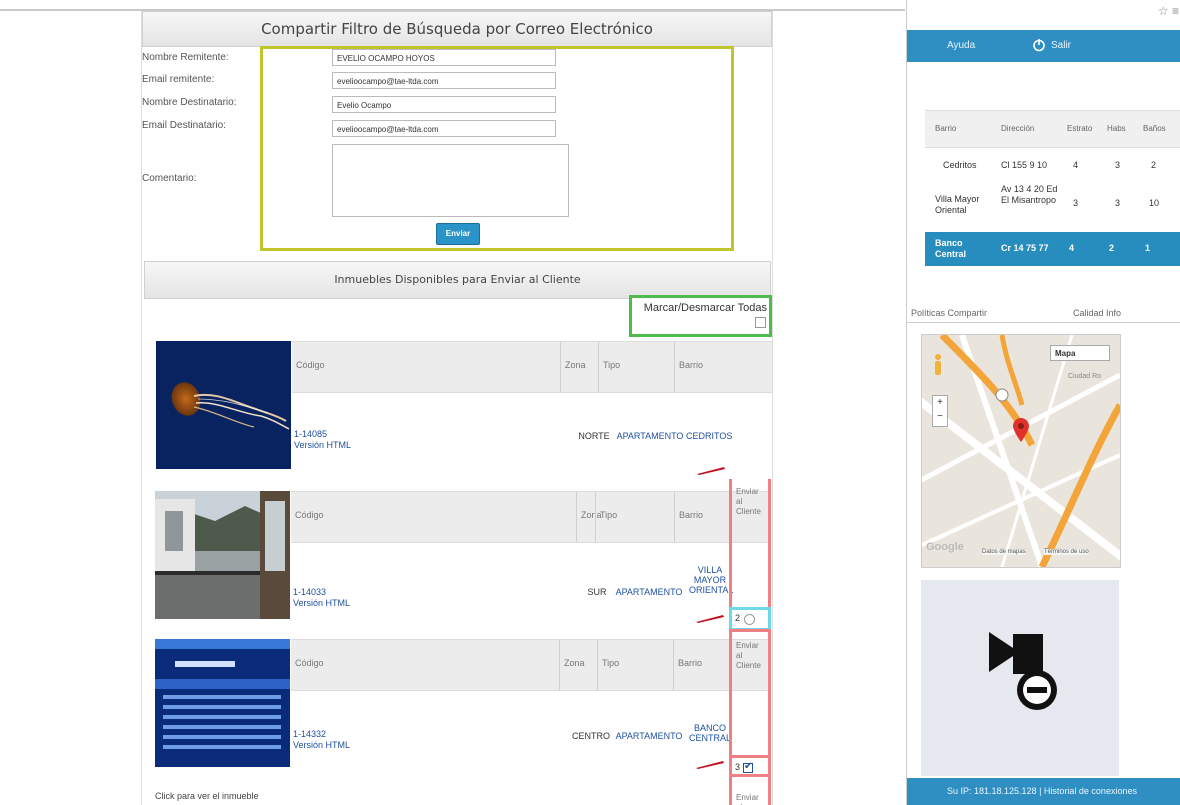 The height and width of the screenshot is (805, 1180). What do you see at coordinates (321, 734) in the screenshot?
I see `listing-3-code-link: 1-14332` at bounding box center [321, 734].